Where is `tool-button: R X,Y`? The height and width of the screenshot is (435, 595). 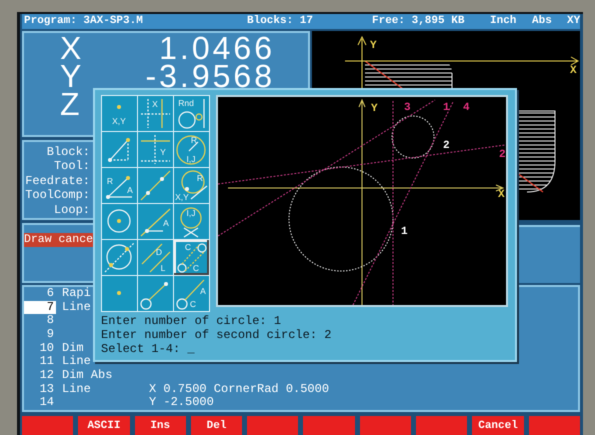
tool-button: R X,Y is located at coordinates (191, 185).